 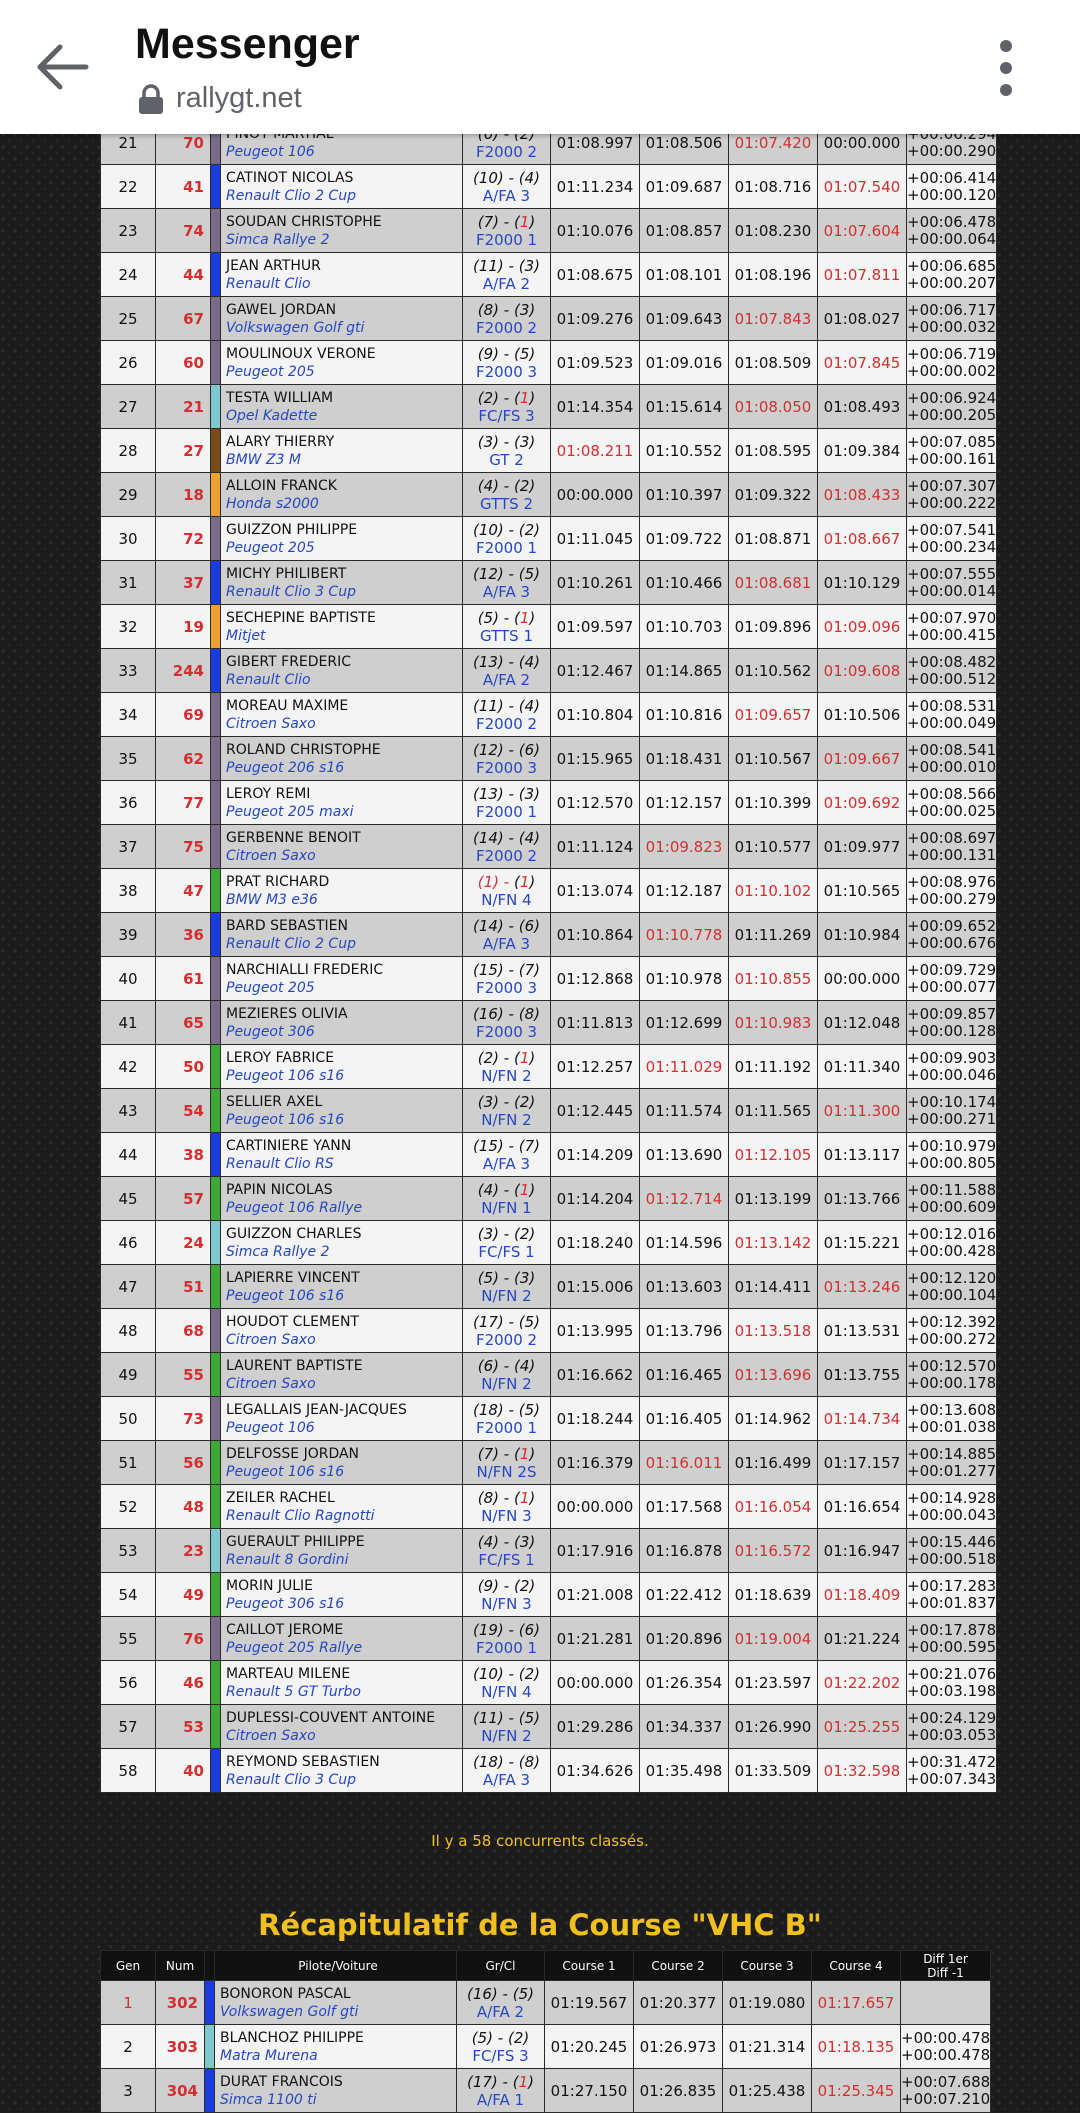 I want to click on group-class-cell: (4) - (1) N/FN 1, so click(x=506, y=1198).